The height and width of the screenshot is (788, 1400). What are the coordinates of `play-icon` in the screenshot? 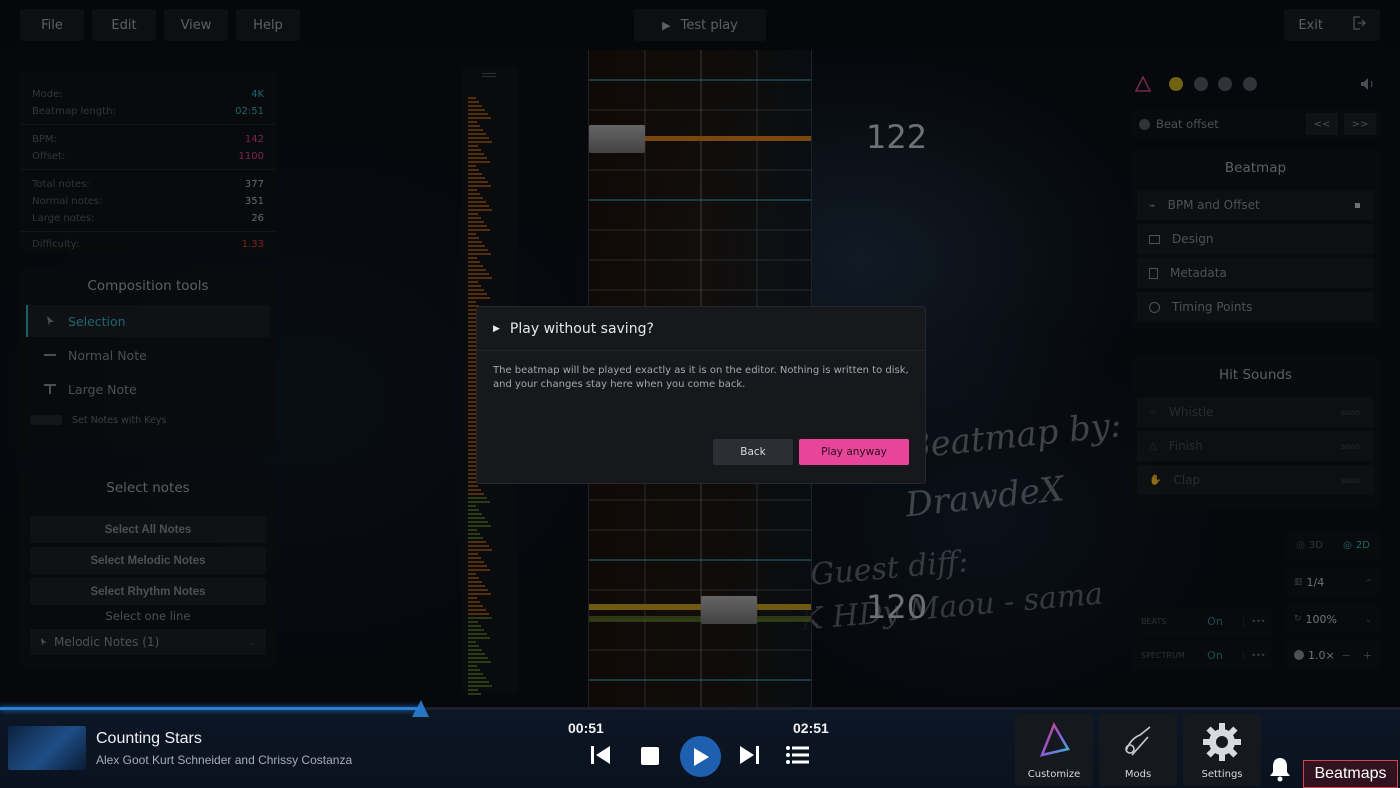 It's located at (701, 756).